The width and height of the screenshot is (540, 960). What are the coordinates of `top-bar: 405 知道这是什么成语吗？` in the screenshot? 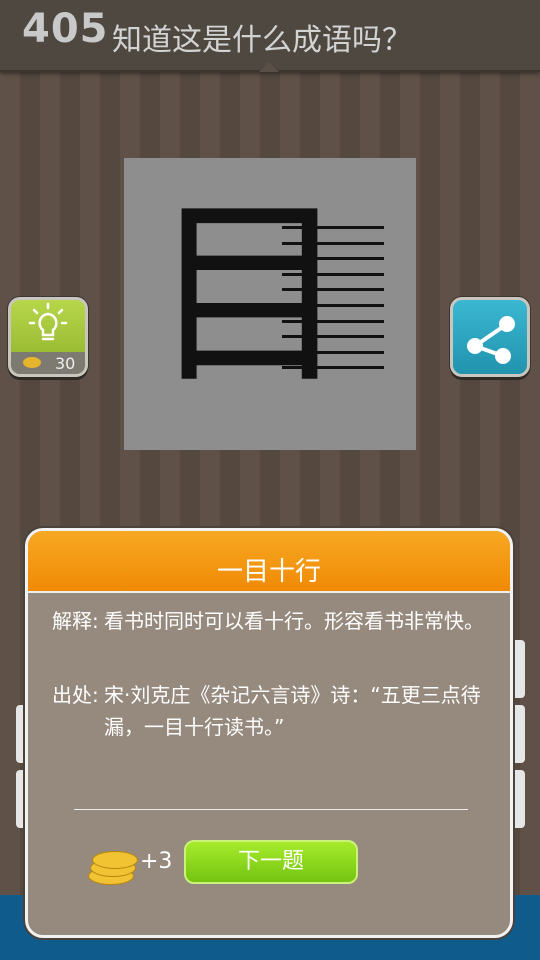 It's located at (270, 36).